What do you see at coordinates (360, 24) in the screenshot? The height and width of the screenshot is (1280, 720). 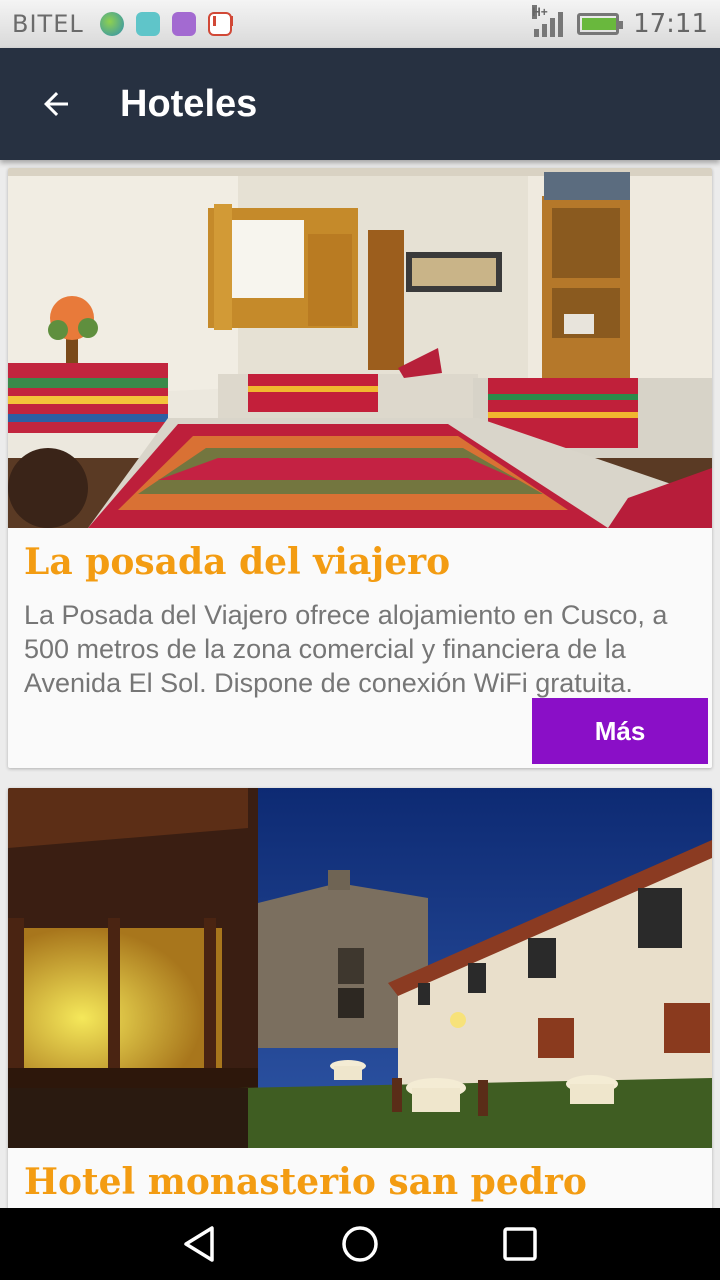 I see `status-bar: BITEL H+ 17:11` at bounding box center [360, 24].